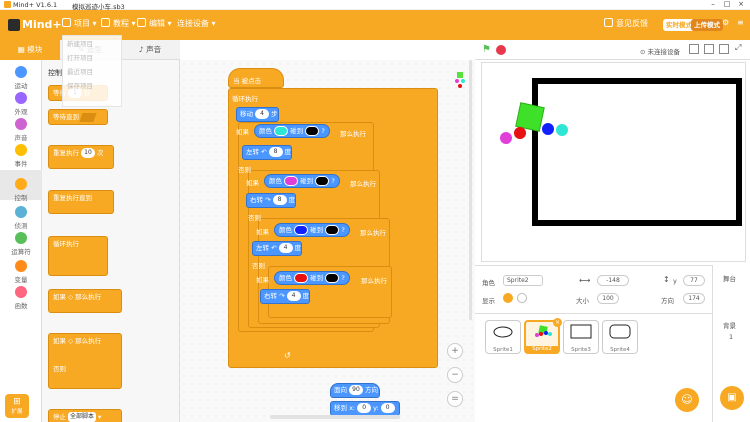 The image size is (750, 422). Describe the element at coordinates (488, 283) in the screenshot. I see `sprite-label: 角色` at that location.